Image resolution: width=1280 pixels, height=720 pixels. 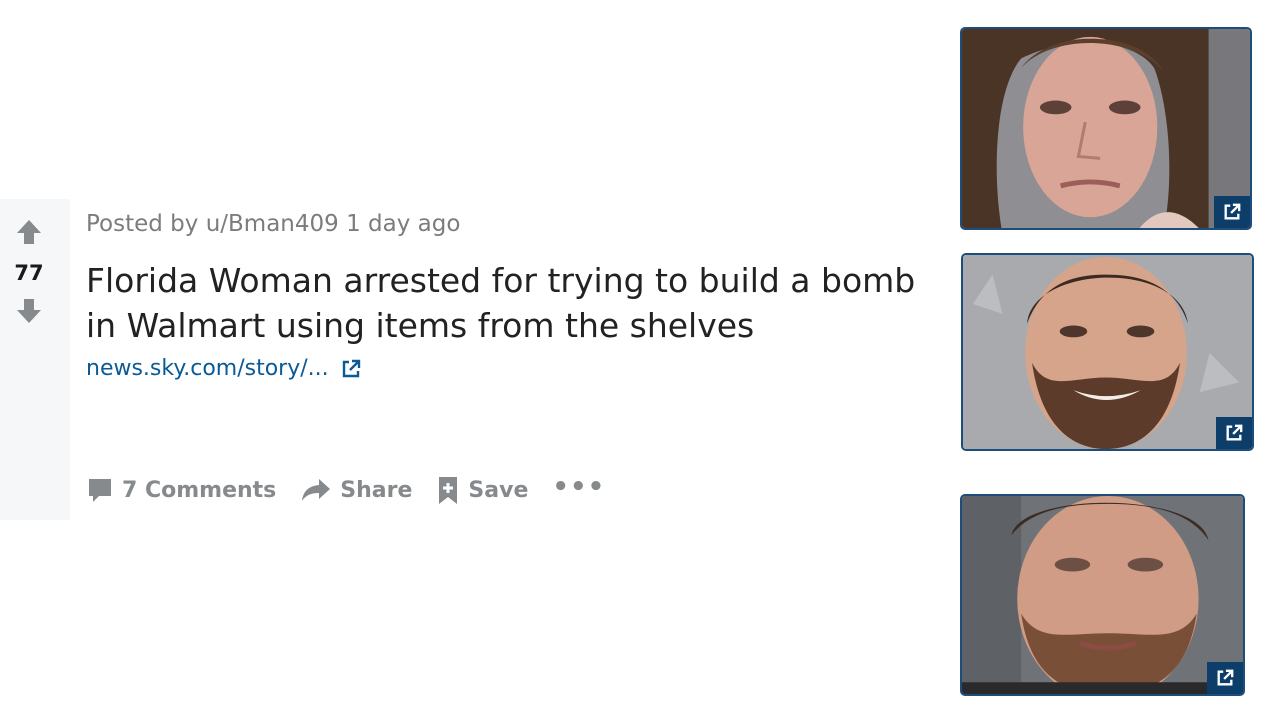 I want to click on mugshot-smiling-man-image, so click(x=1107, y=352).